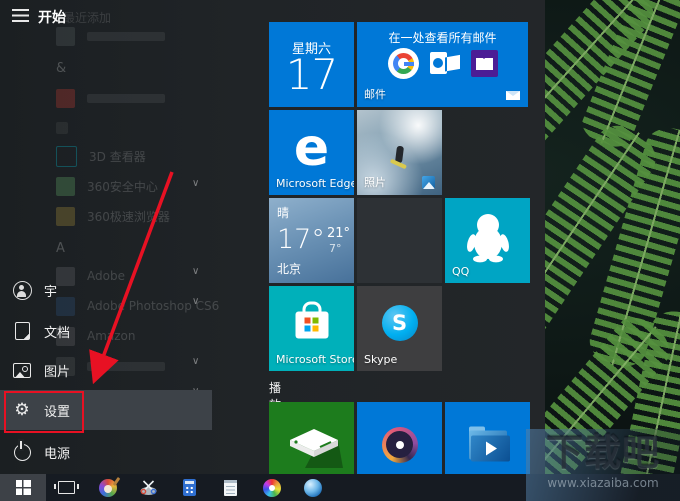 This screenshot has height=501, width=680. Describe the element at coordinates (428, 182) in the screenshot. I see `photos-app-icon` at that location.